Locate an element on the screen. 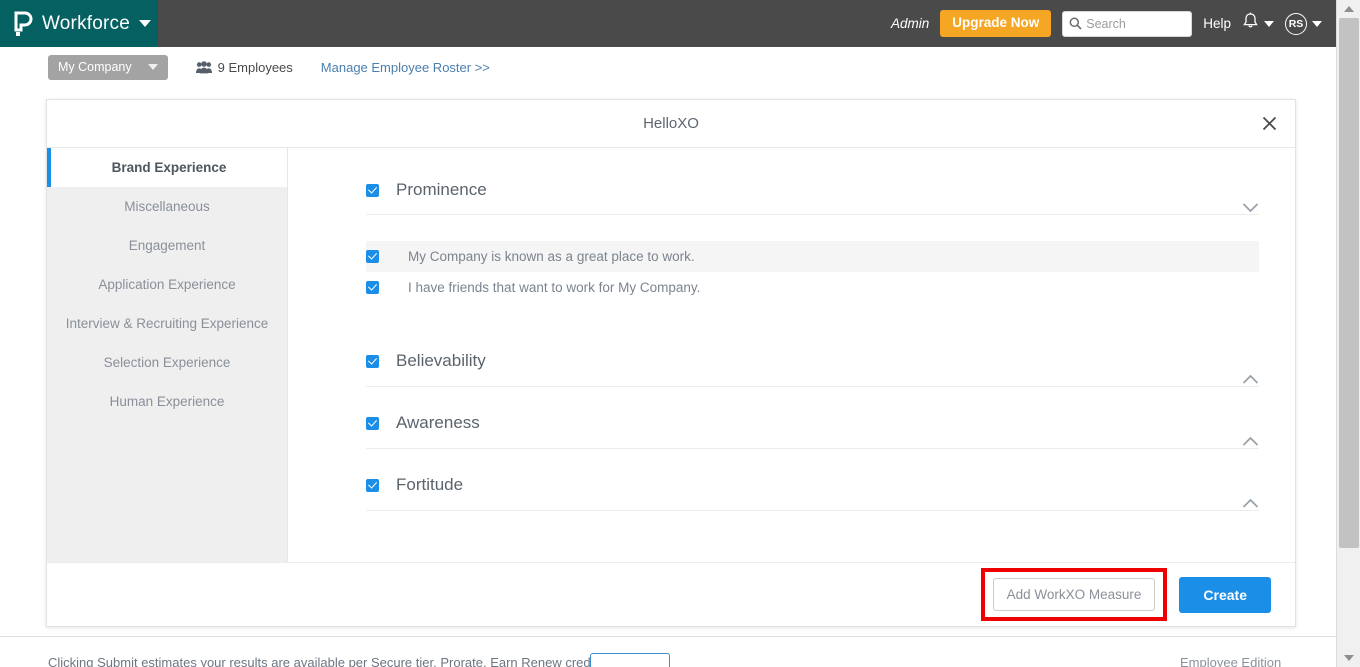 This screenshot has height=667, width=1360. scrollbar-thumb is located at coordinates (1349, 283).